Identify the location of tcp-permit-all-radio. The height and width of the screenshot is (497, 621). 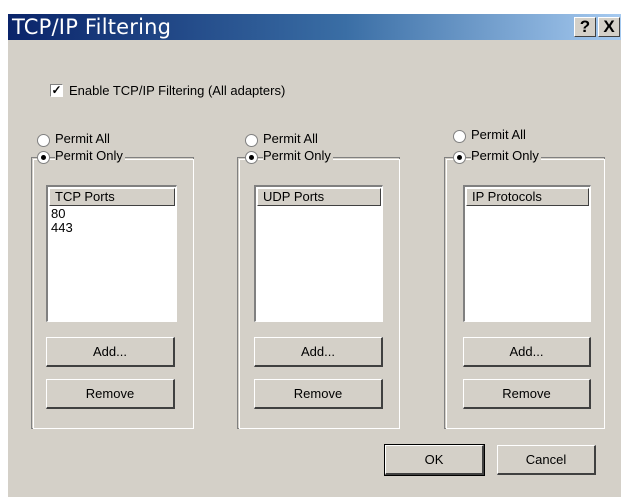
(43, 140).